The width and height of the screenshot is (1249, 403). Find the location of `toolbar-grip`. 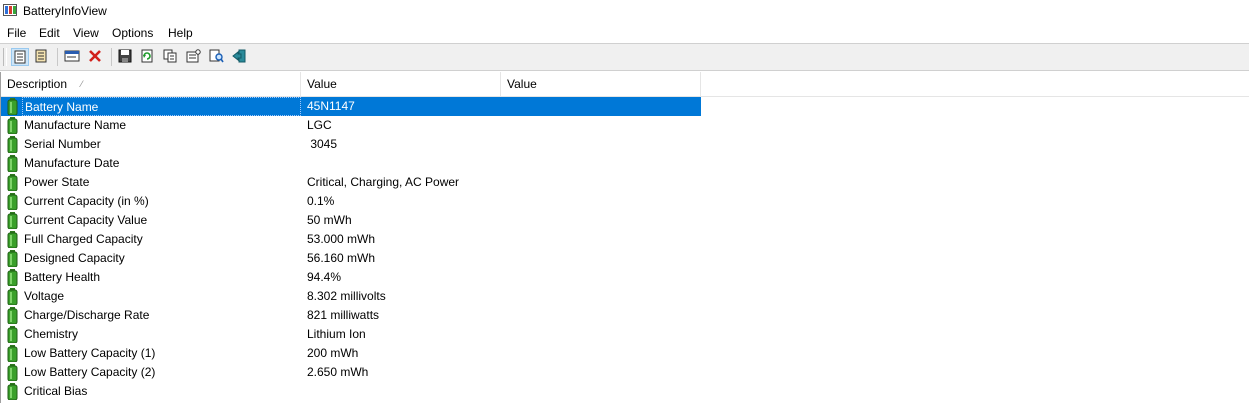

toolbar-grip is located at coordinates (5, 57).